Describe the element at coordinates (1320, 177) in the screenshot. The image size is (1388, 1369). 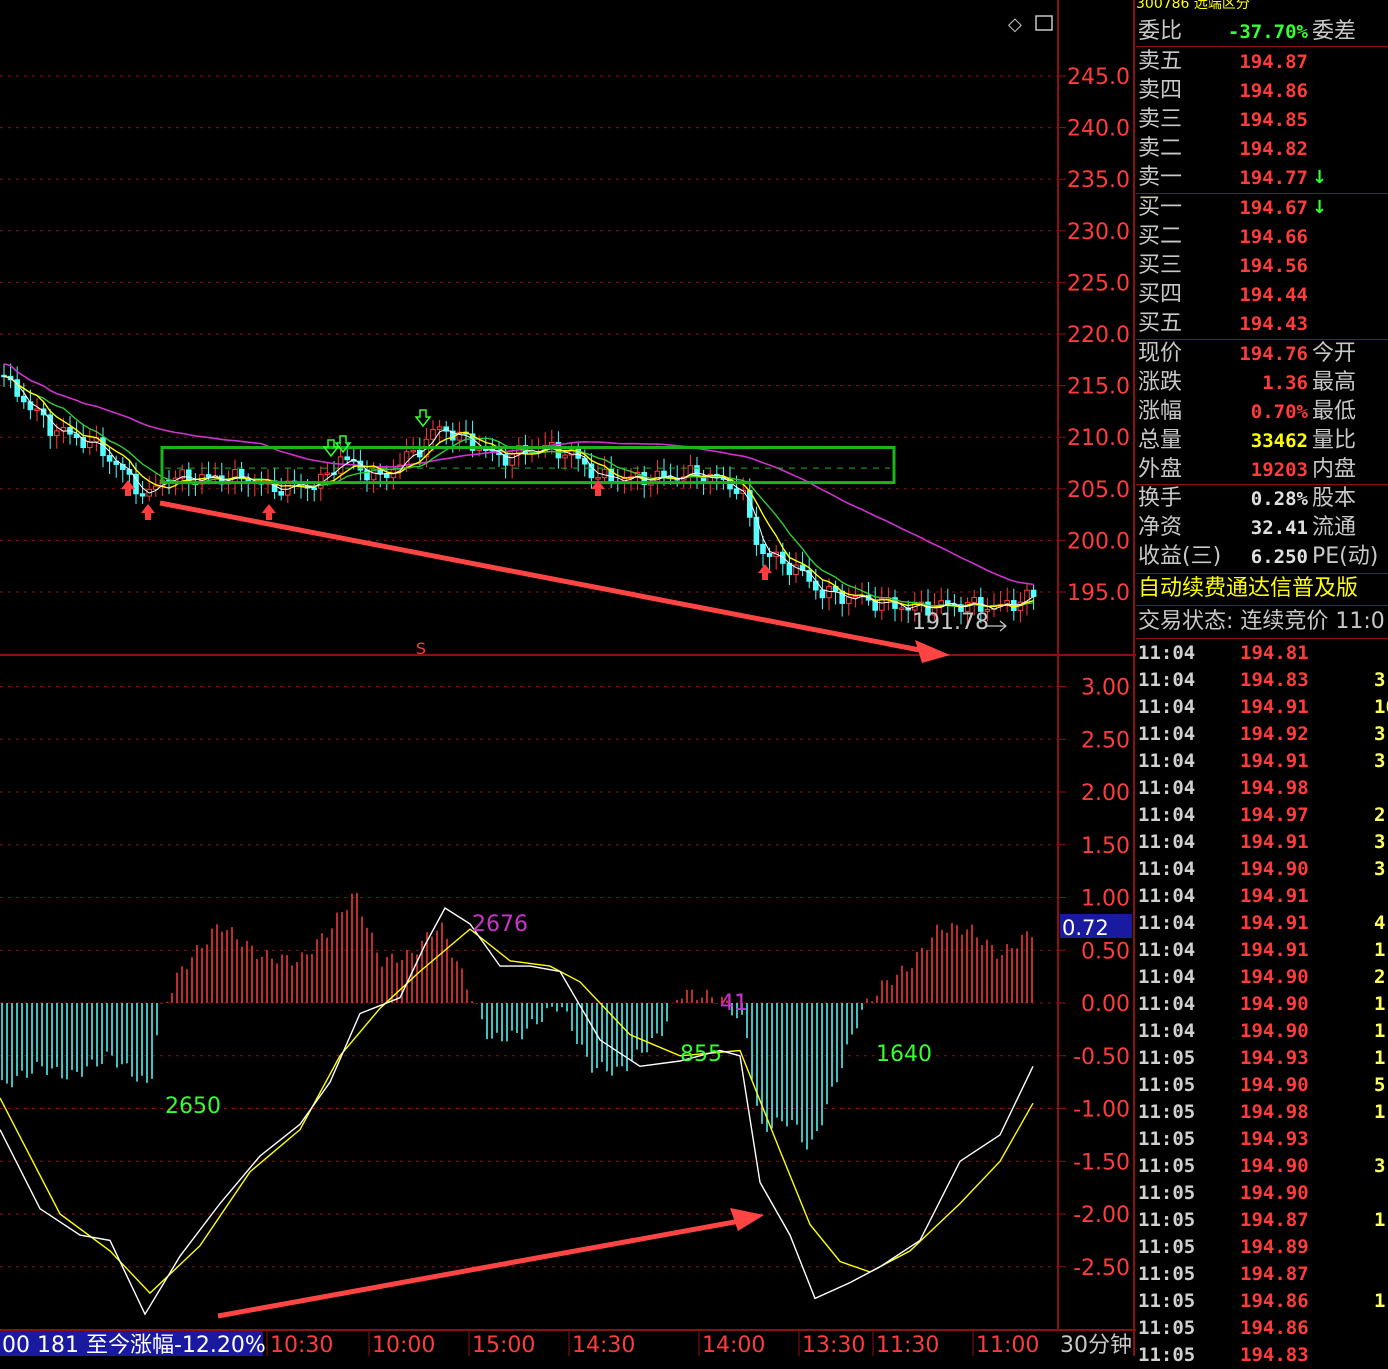
I see `down-arrow-icon: ↓` at that location.